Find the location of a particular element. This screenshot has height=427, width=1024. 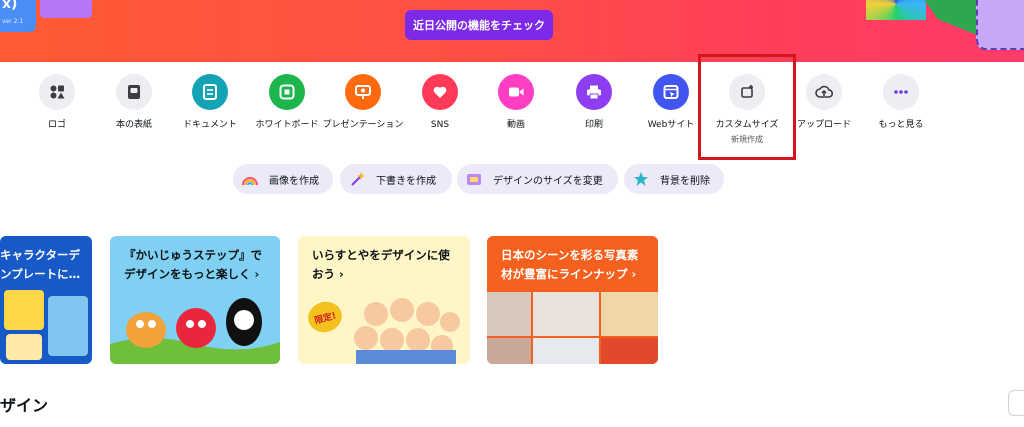

upcoming-features-button: 近日公開の機能をチェック is located at coordinates (479, 25).